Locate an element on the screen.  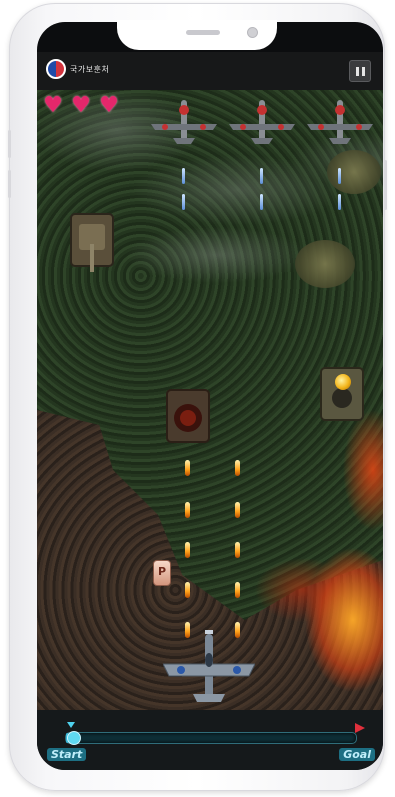
pause-icon is located at coordinates (357, 71).